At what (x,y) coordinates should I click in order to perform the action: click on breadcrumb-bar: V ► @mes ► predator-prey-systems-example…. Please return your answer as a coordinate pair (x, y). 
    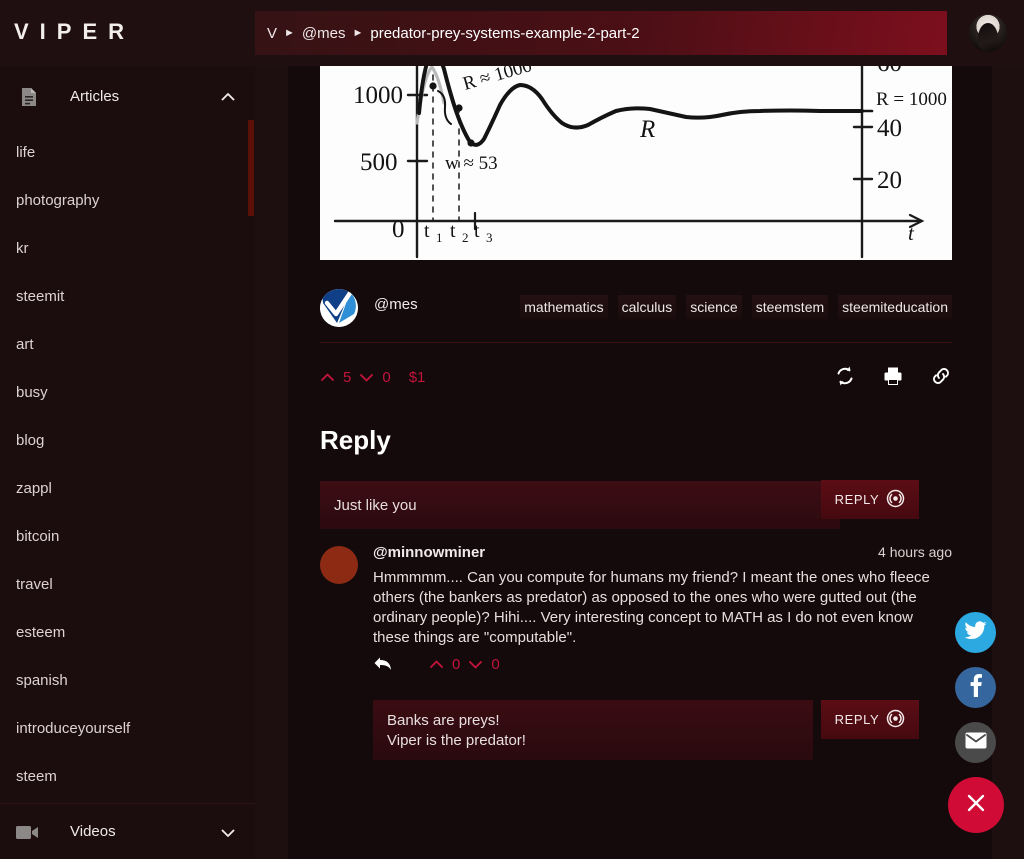
    Looking at the image, I should click on (601, 33).